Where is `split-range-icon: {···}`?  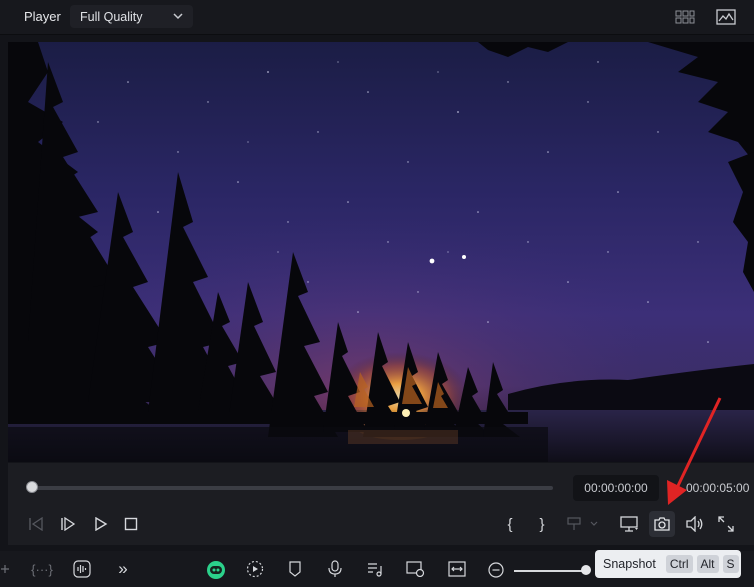
split-range-icon: {···} is located at coordinates (42, 569).